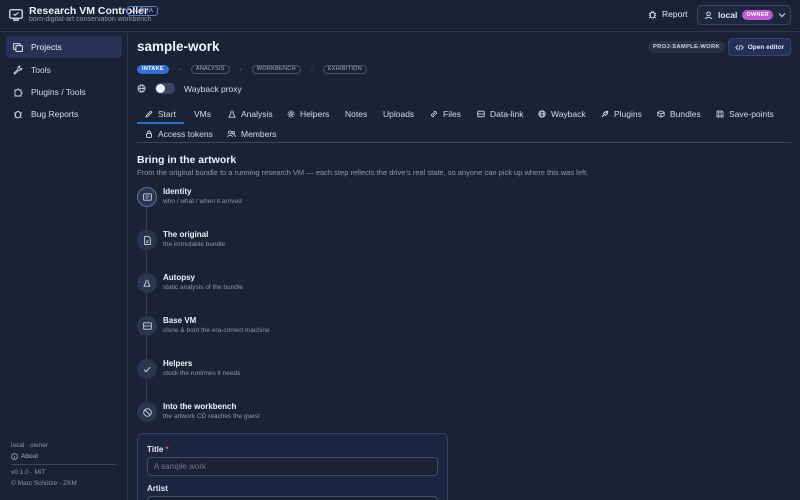 This screenshot has width=800, height=500. I want to click on sidebar-item-label: Tools, so click(41, 70).